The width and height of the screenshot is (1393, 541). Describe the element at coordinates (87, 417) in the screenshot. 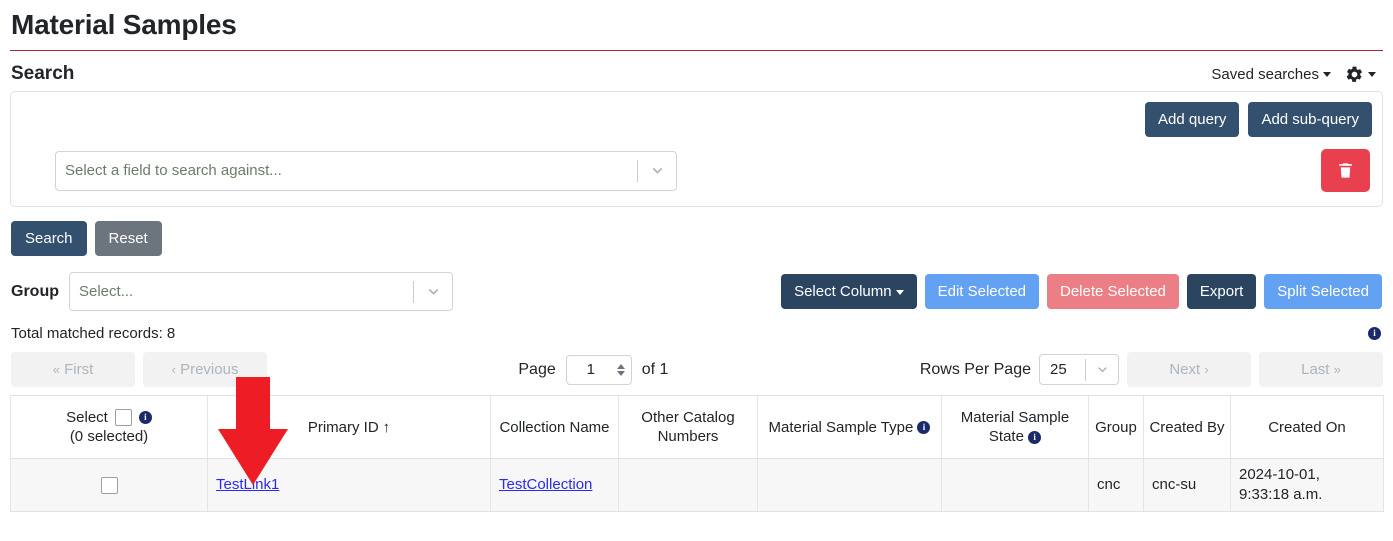

I see `select-header-label: Select` at that location.